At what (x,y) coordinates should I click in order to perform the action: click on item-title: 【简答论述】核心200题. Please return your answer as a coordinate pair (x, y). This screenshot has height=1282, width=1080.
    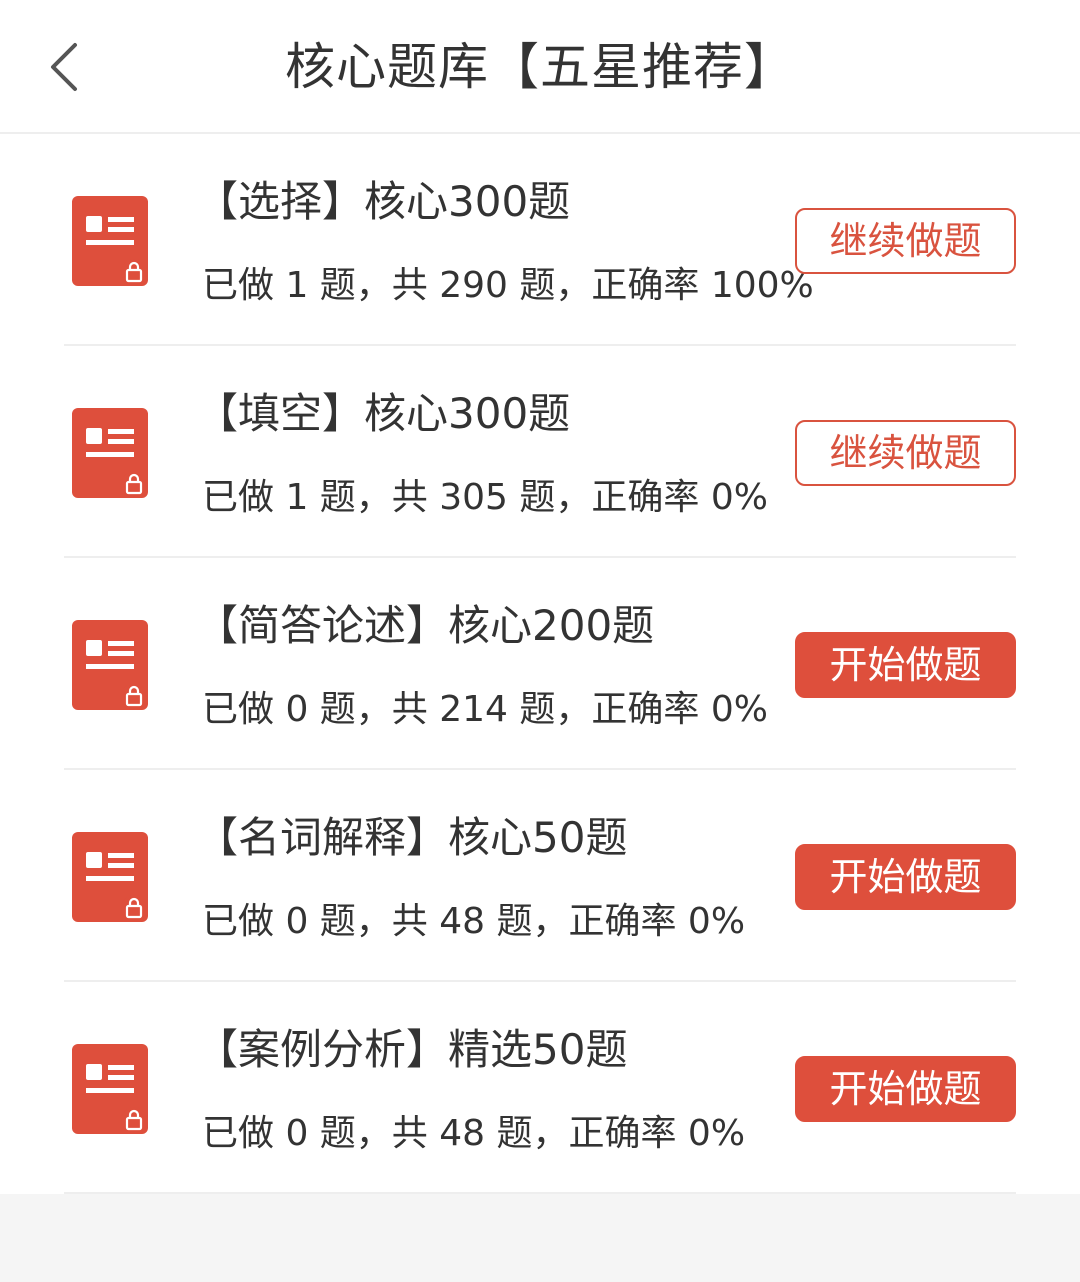
    Looking at the image, I should click on (425, 625).